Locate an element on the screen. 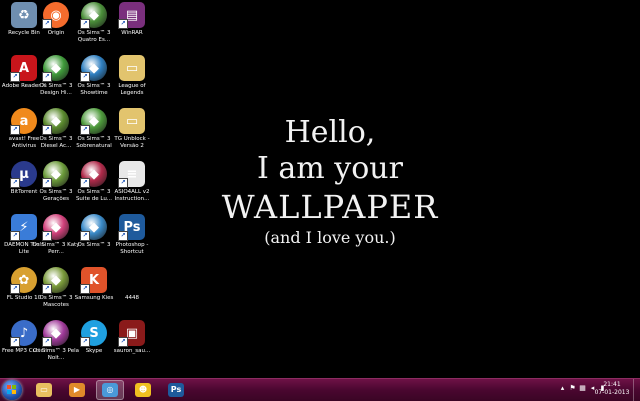  photoshop-icon: Ps ↗ is located at coordinates (131, 227).